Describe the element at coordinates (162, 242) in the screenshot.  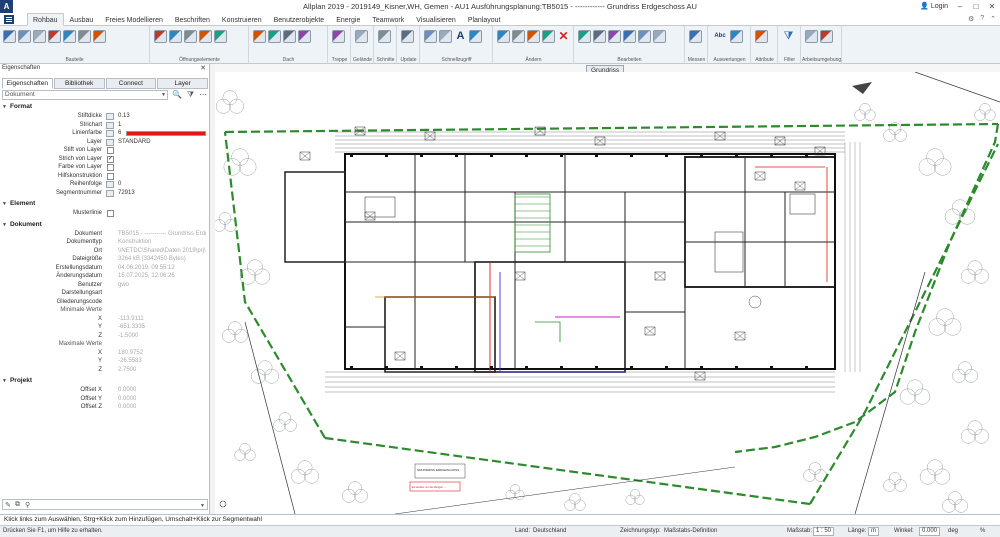
I see `property-value: Konstruktion` at that location.